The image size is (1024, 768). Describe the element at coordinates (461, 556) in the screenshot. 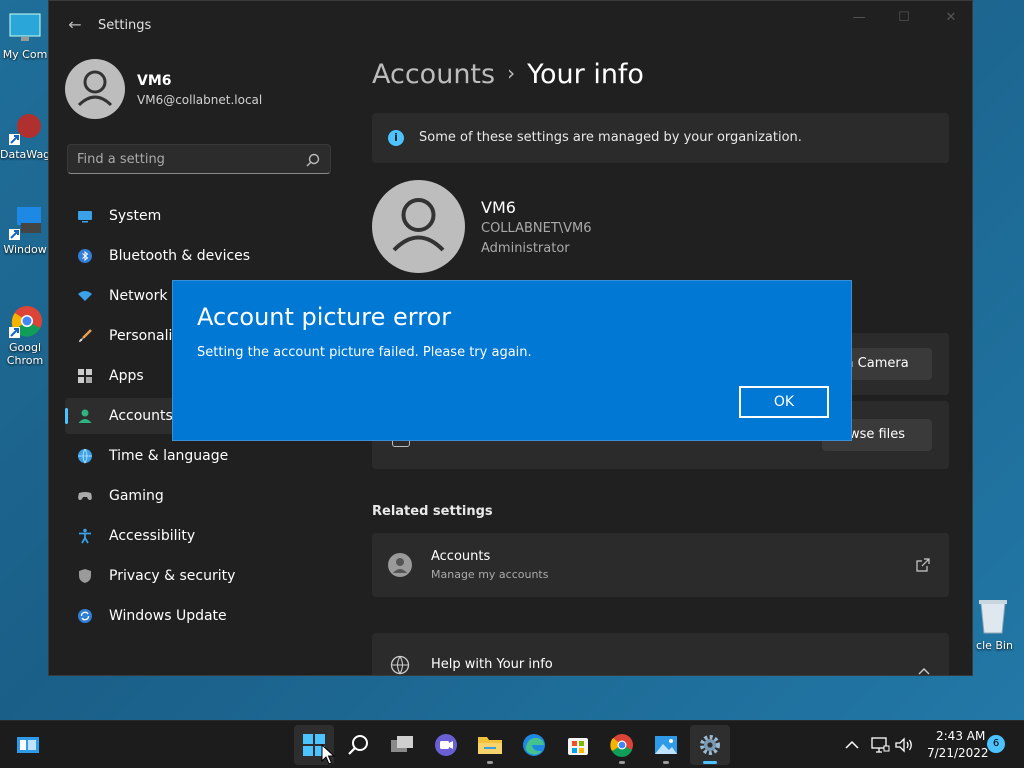

I see `related-item-title: Accounts` at that location.